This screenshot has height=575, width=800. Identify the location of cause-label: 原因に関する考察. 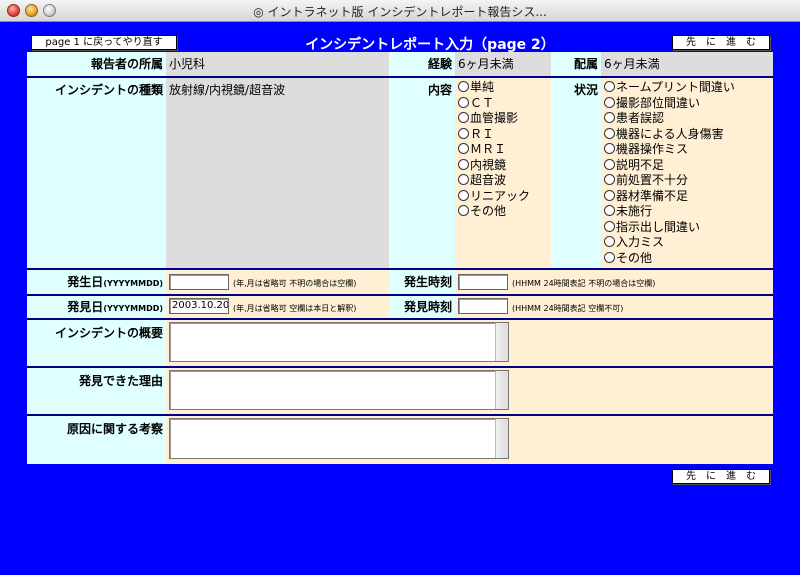
(96, 440).